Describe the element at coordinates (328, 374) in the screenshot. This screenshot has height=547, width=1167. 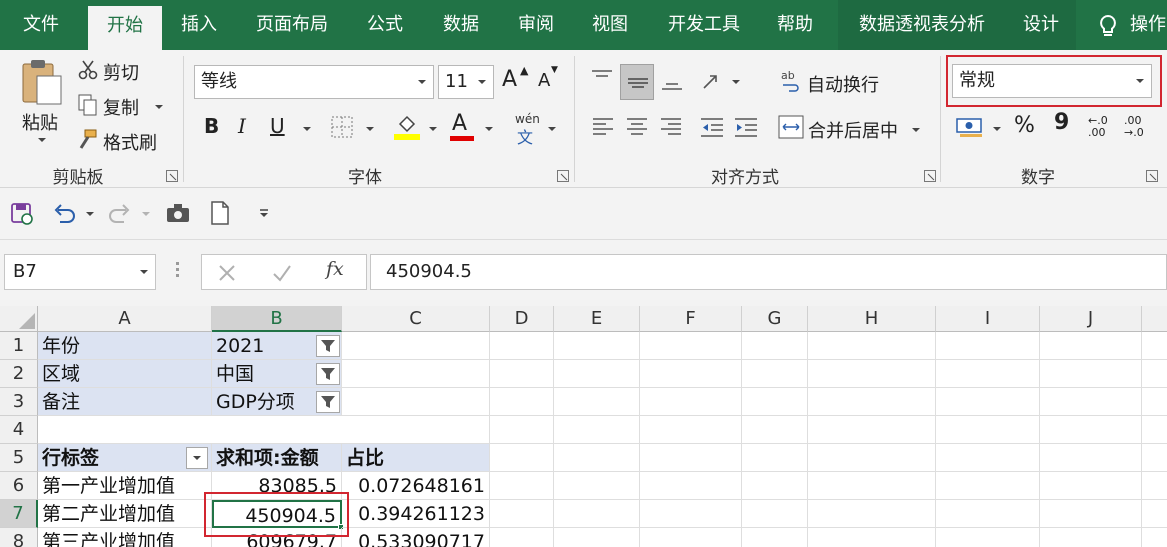
I see `filter-button-region` at that location.